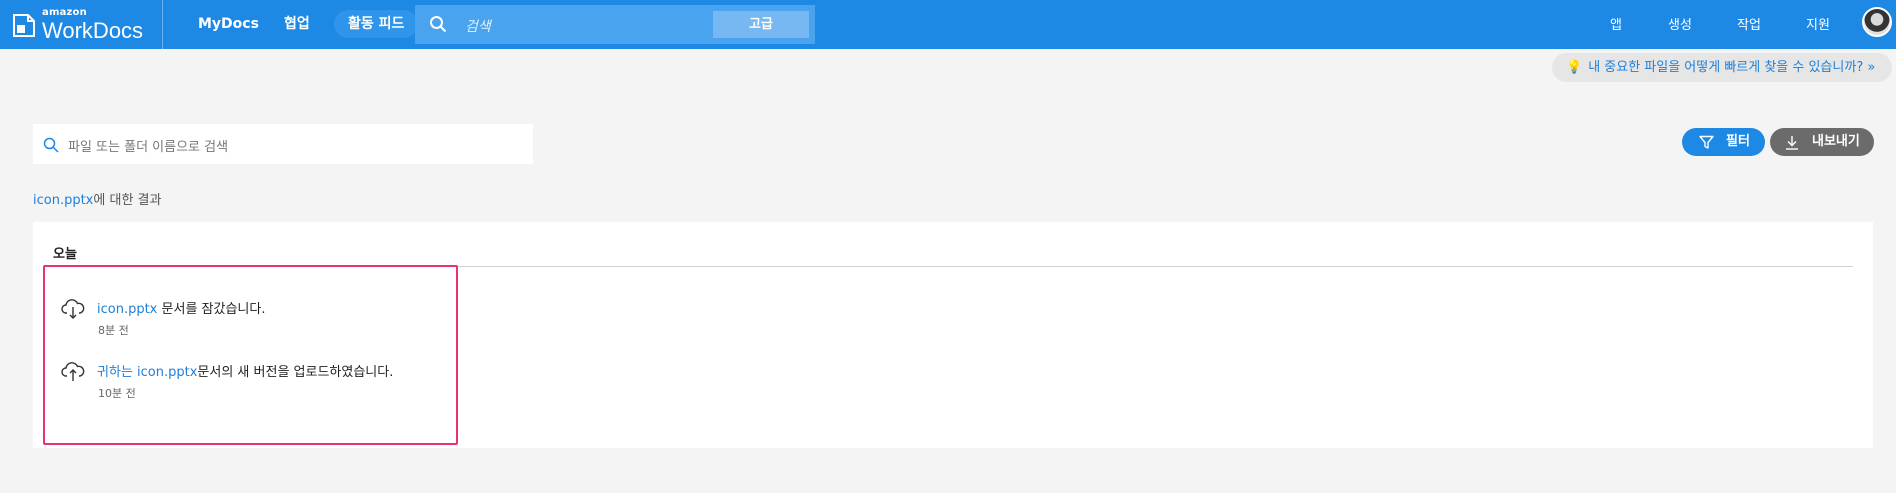  I want to click on highlight-box, so click(250, 355).